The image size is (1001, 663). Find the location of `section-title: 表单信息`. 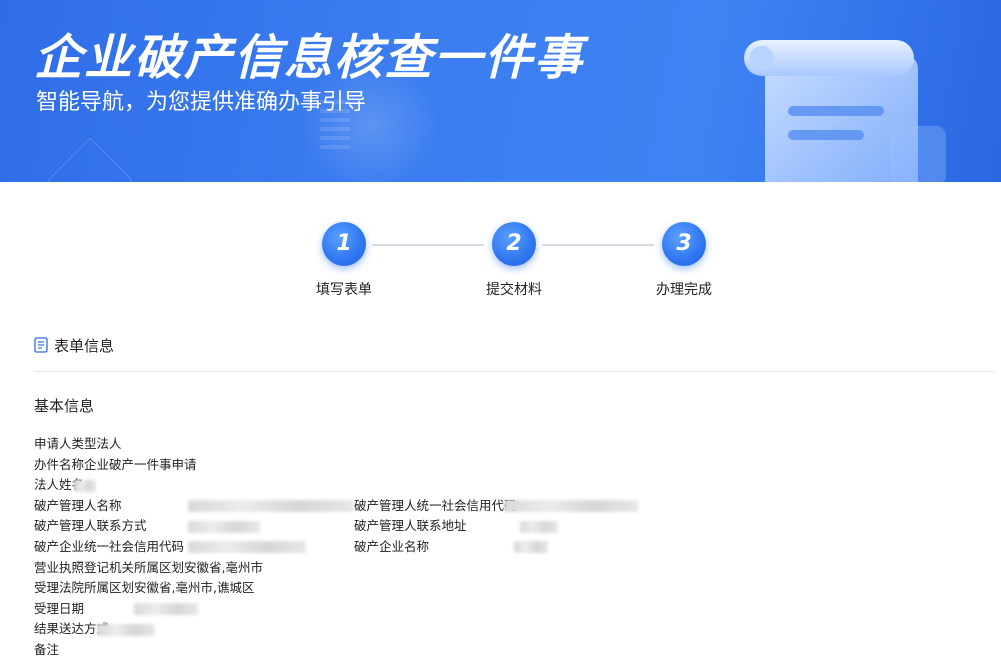

section-title: 表单信息 is located at coordinates (84, 345).